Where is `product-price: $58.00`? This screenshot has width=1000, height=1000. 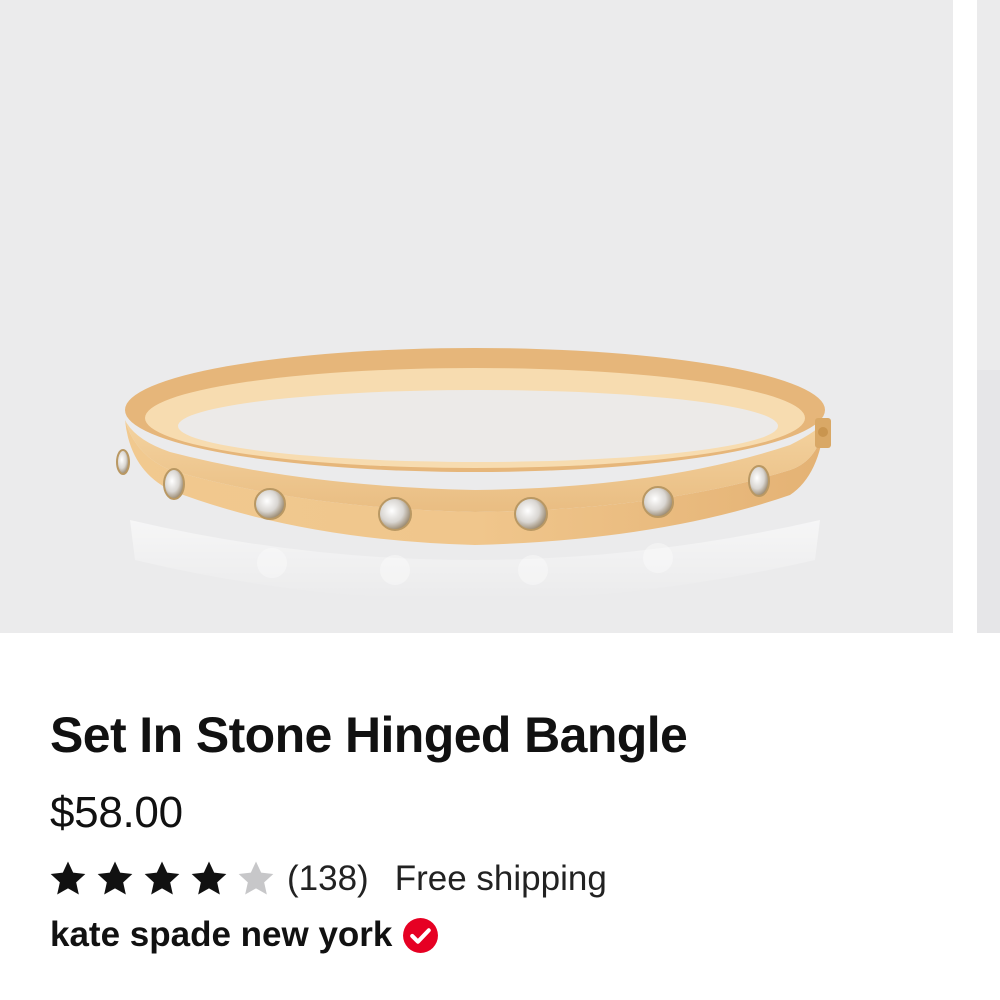 product-price: $58.00 is located at coordinates (116, 812).